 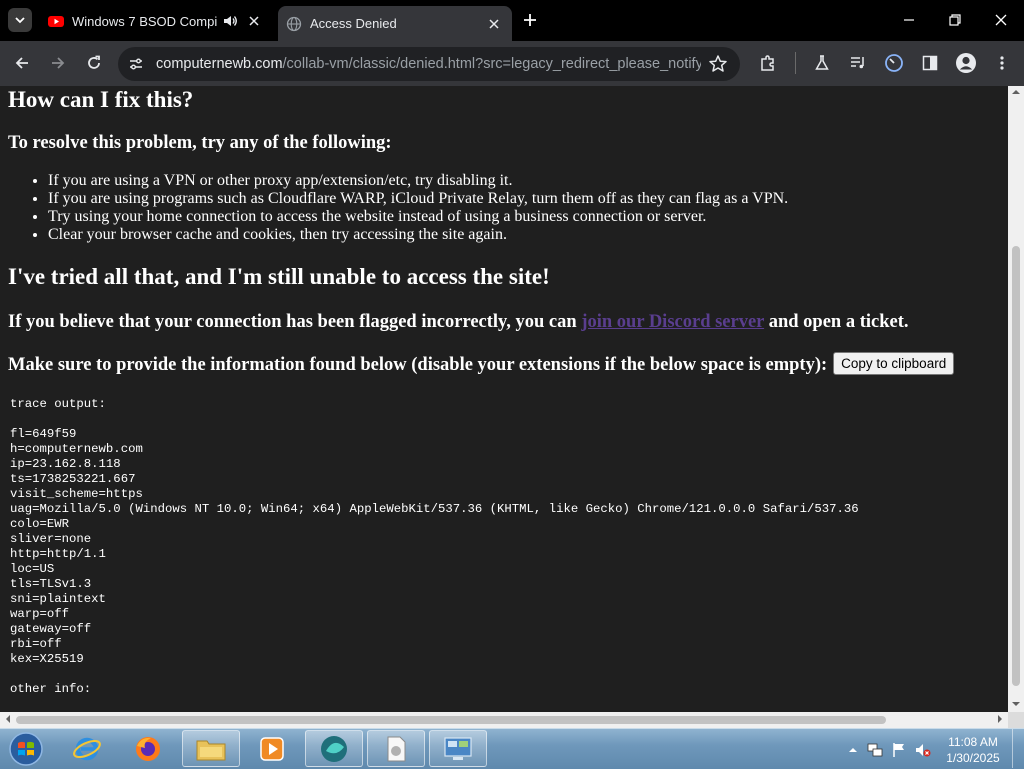 I want to click on scroll-left-icon, so click(x=8, y=719).